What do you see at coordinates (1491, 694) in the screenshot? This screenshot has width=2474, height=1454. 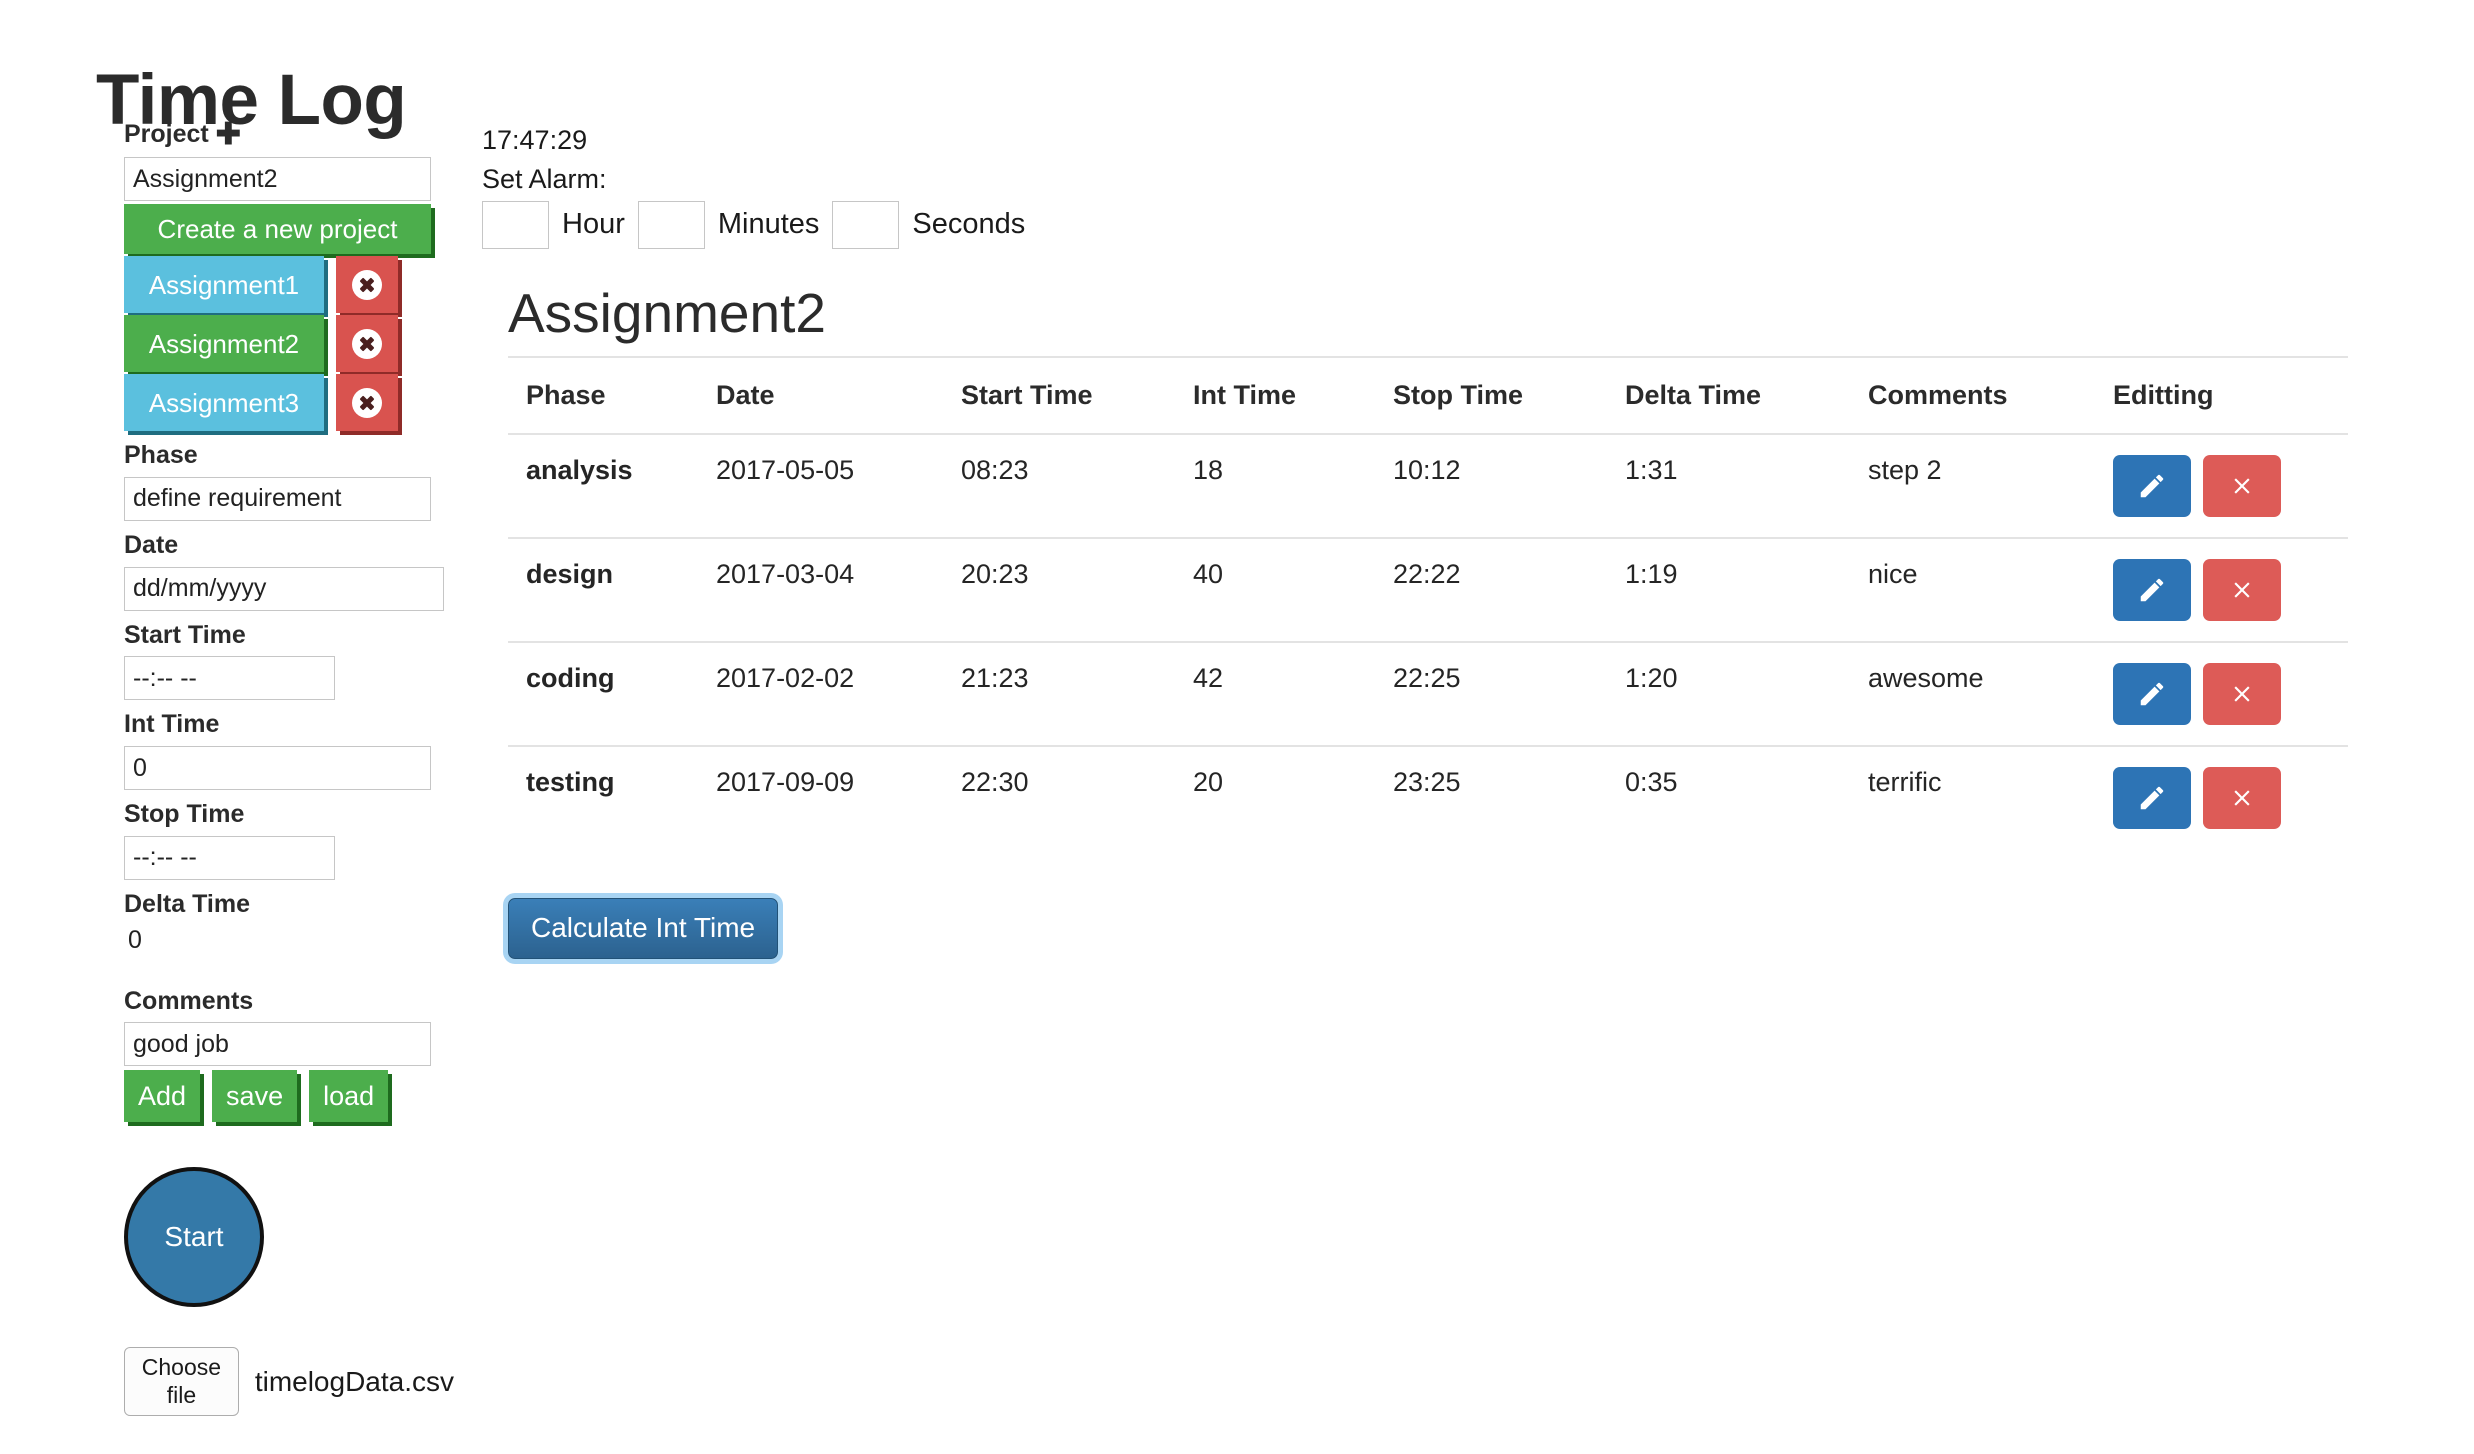 I see `cell-stop-time: 22:25` at bounding box center [1491, 694].